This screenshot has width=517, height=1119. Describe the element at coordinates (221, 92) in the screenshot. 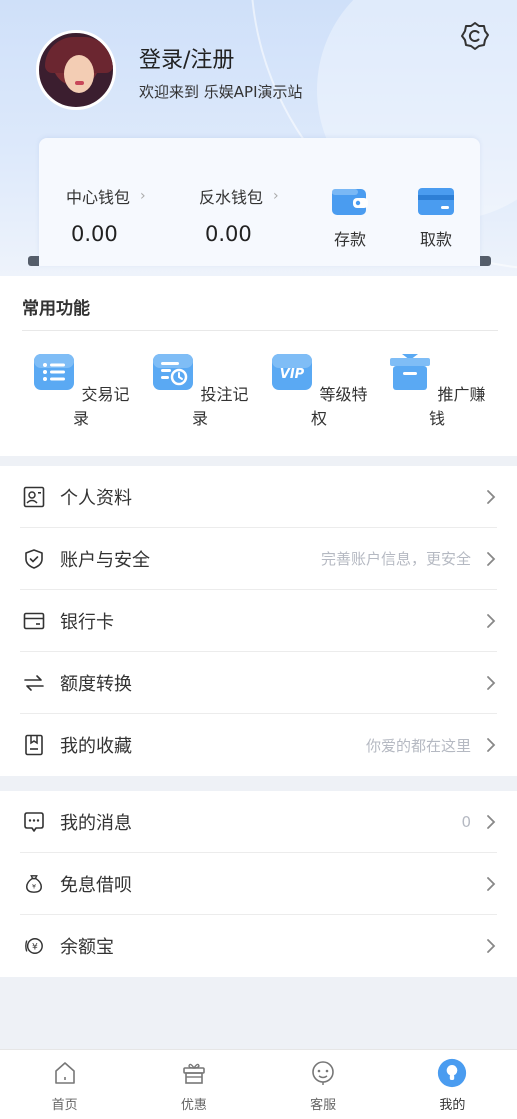

I see `welcome-text: 欢迎来到 乐娱API演示站` at that location.